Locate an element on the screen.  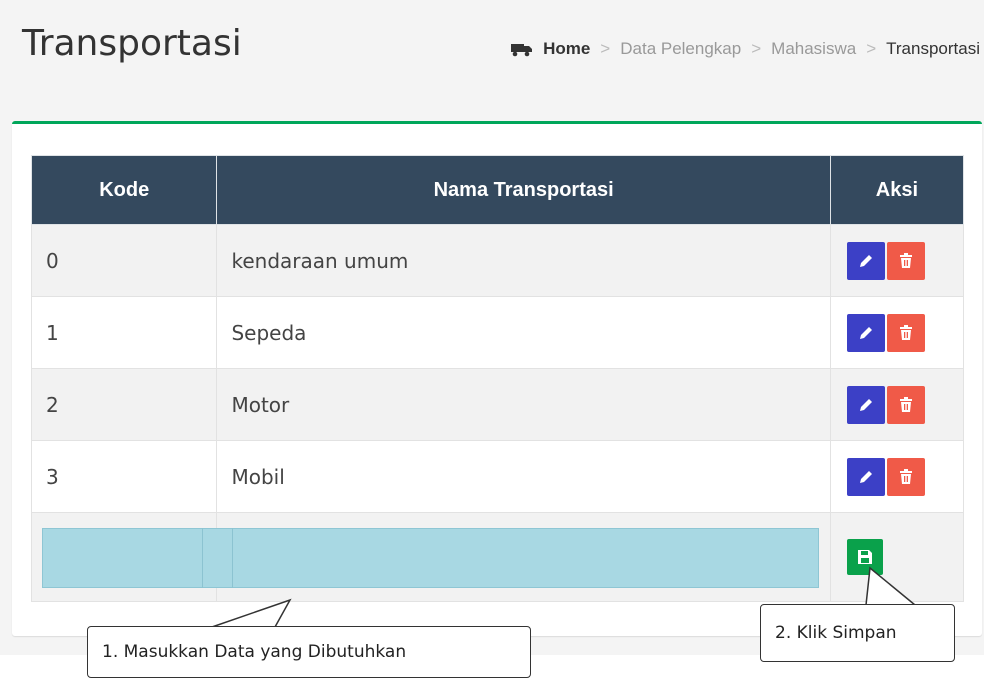
table-row: 3 Mobil is located at coordinates (497, 476).